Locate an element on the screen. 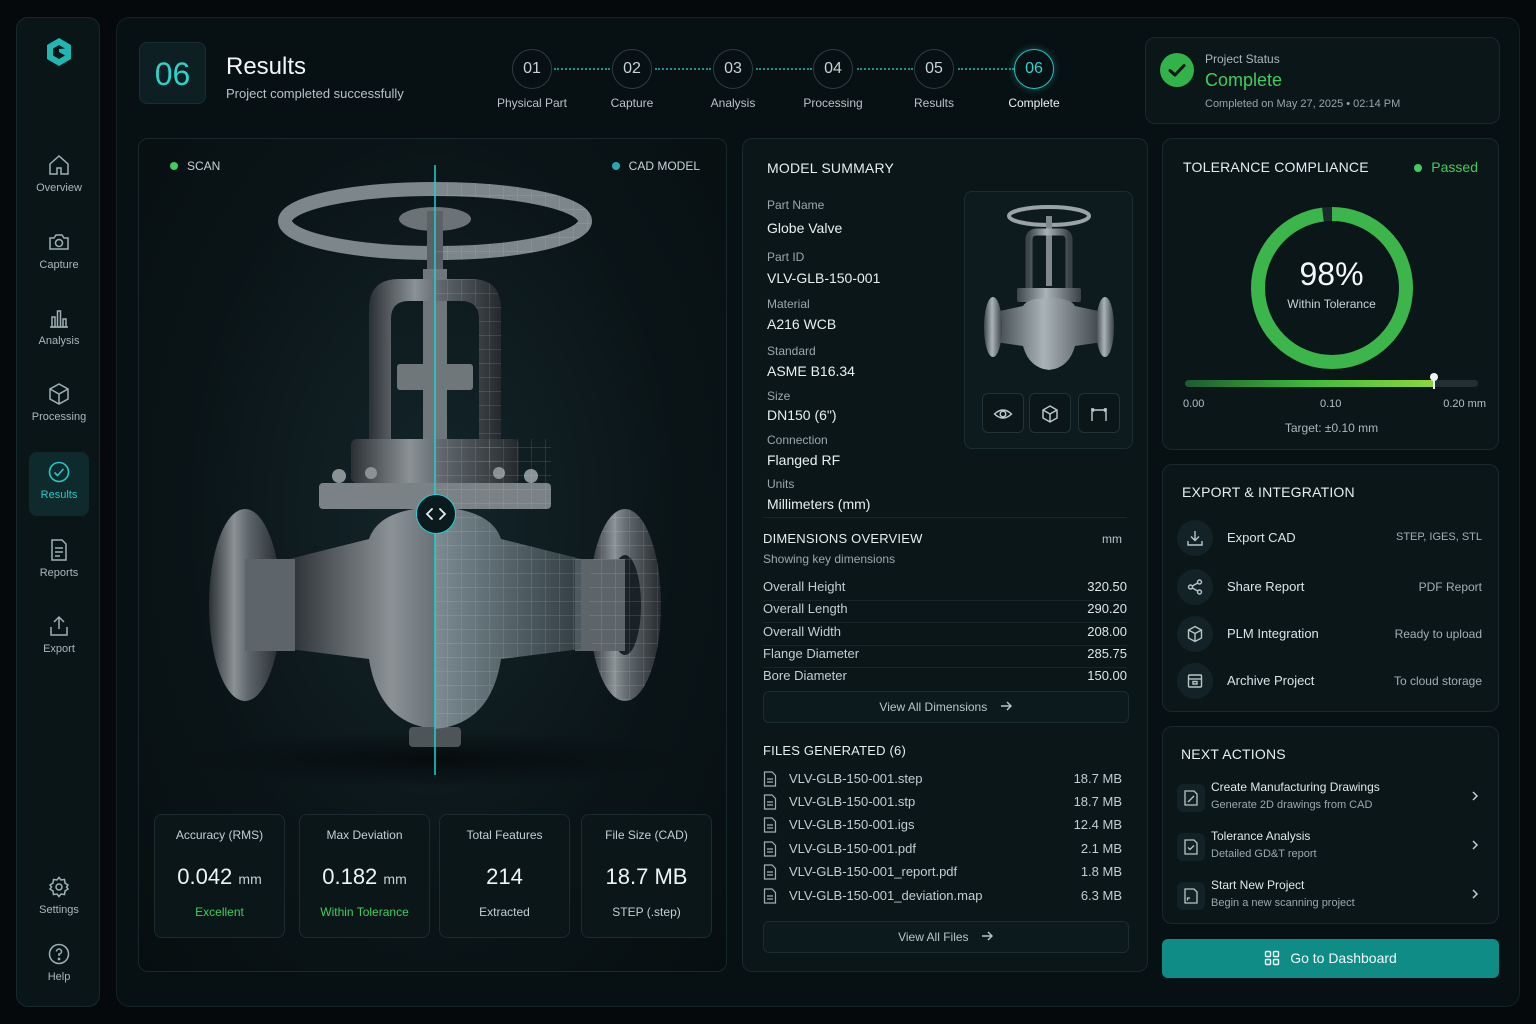 The height and width of the screenshot is (1024, 1536). scan-legend: SCAN is located at coordinates (195, 166).